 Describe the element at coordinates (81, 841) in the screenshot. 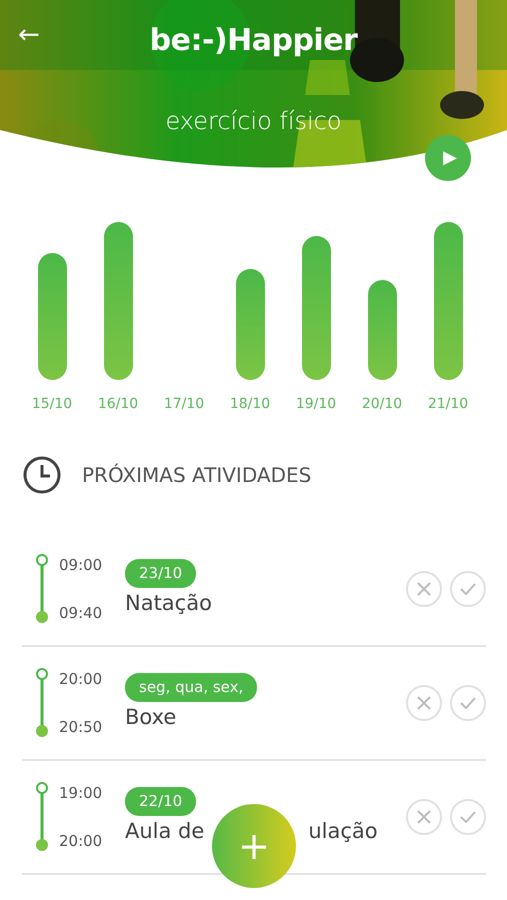

I see `end-time: 20:00` at that location.